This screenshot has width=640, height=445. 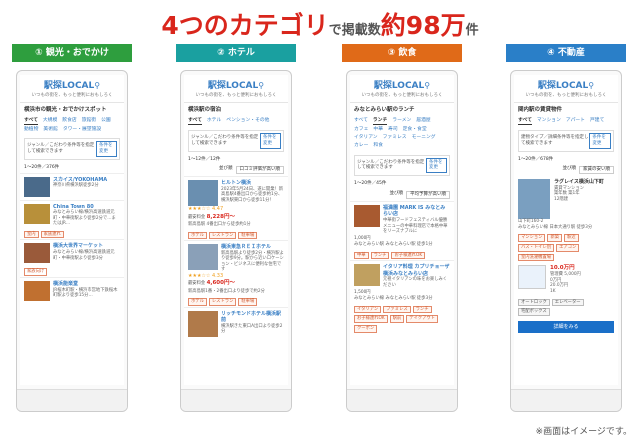 I want to click on sort-row: 並び順 家賃の安い順, so click(x=566, y=170).